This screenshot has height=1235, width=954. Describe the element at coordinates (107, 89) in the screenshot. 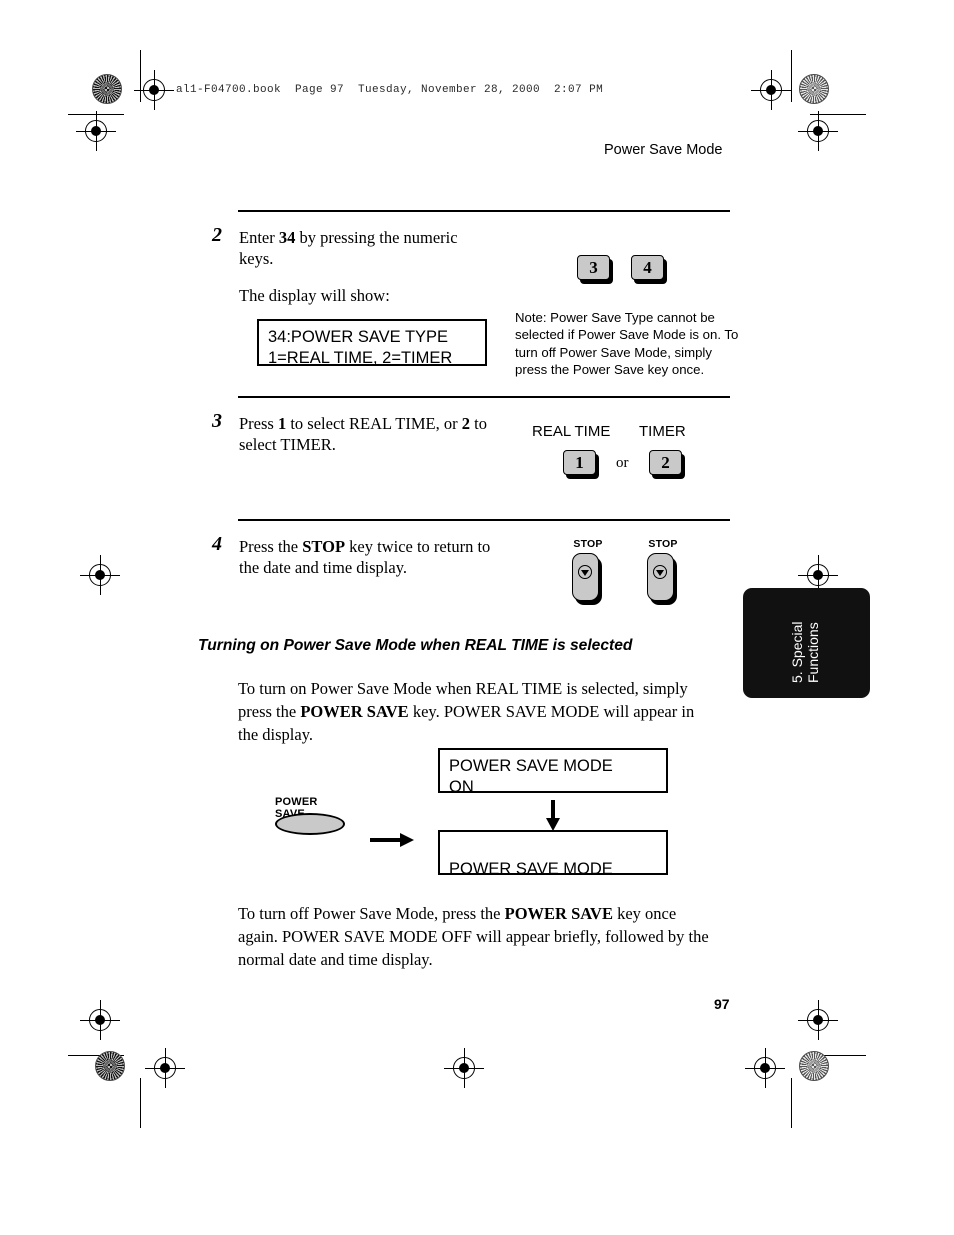

I see `density-patch-top-left` at that location.